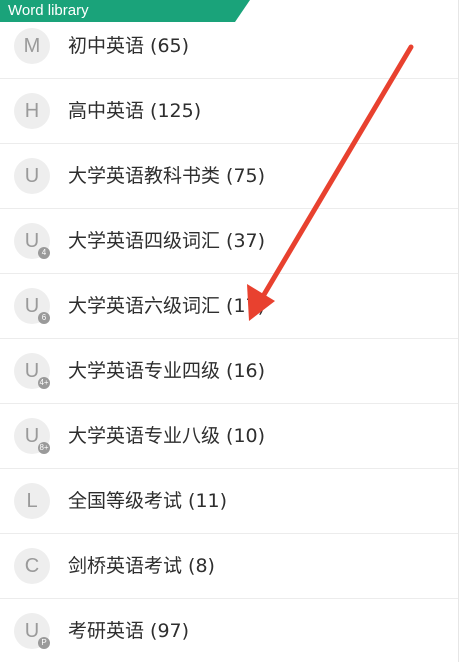 This screenshot has width=459, height=662. What do you see at coordinates (167, 436) in the screenshot?
I see `list-item-label: 大学英语专业八级 (10)` at bounding box center [167, 436].